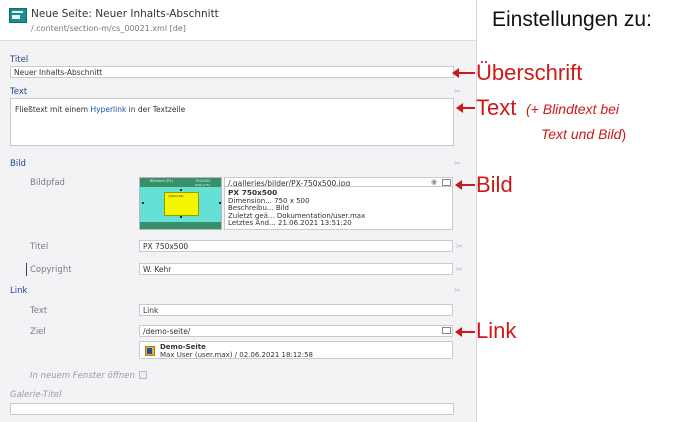 The height and width of the screenshot is (422, 678). I want to click on copyright-input: W. Kehr, so click(296, 269).